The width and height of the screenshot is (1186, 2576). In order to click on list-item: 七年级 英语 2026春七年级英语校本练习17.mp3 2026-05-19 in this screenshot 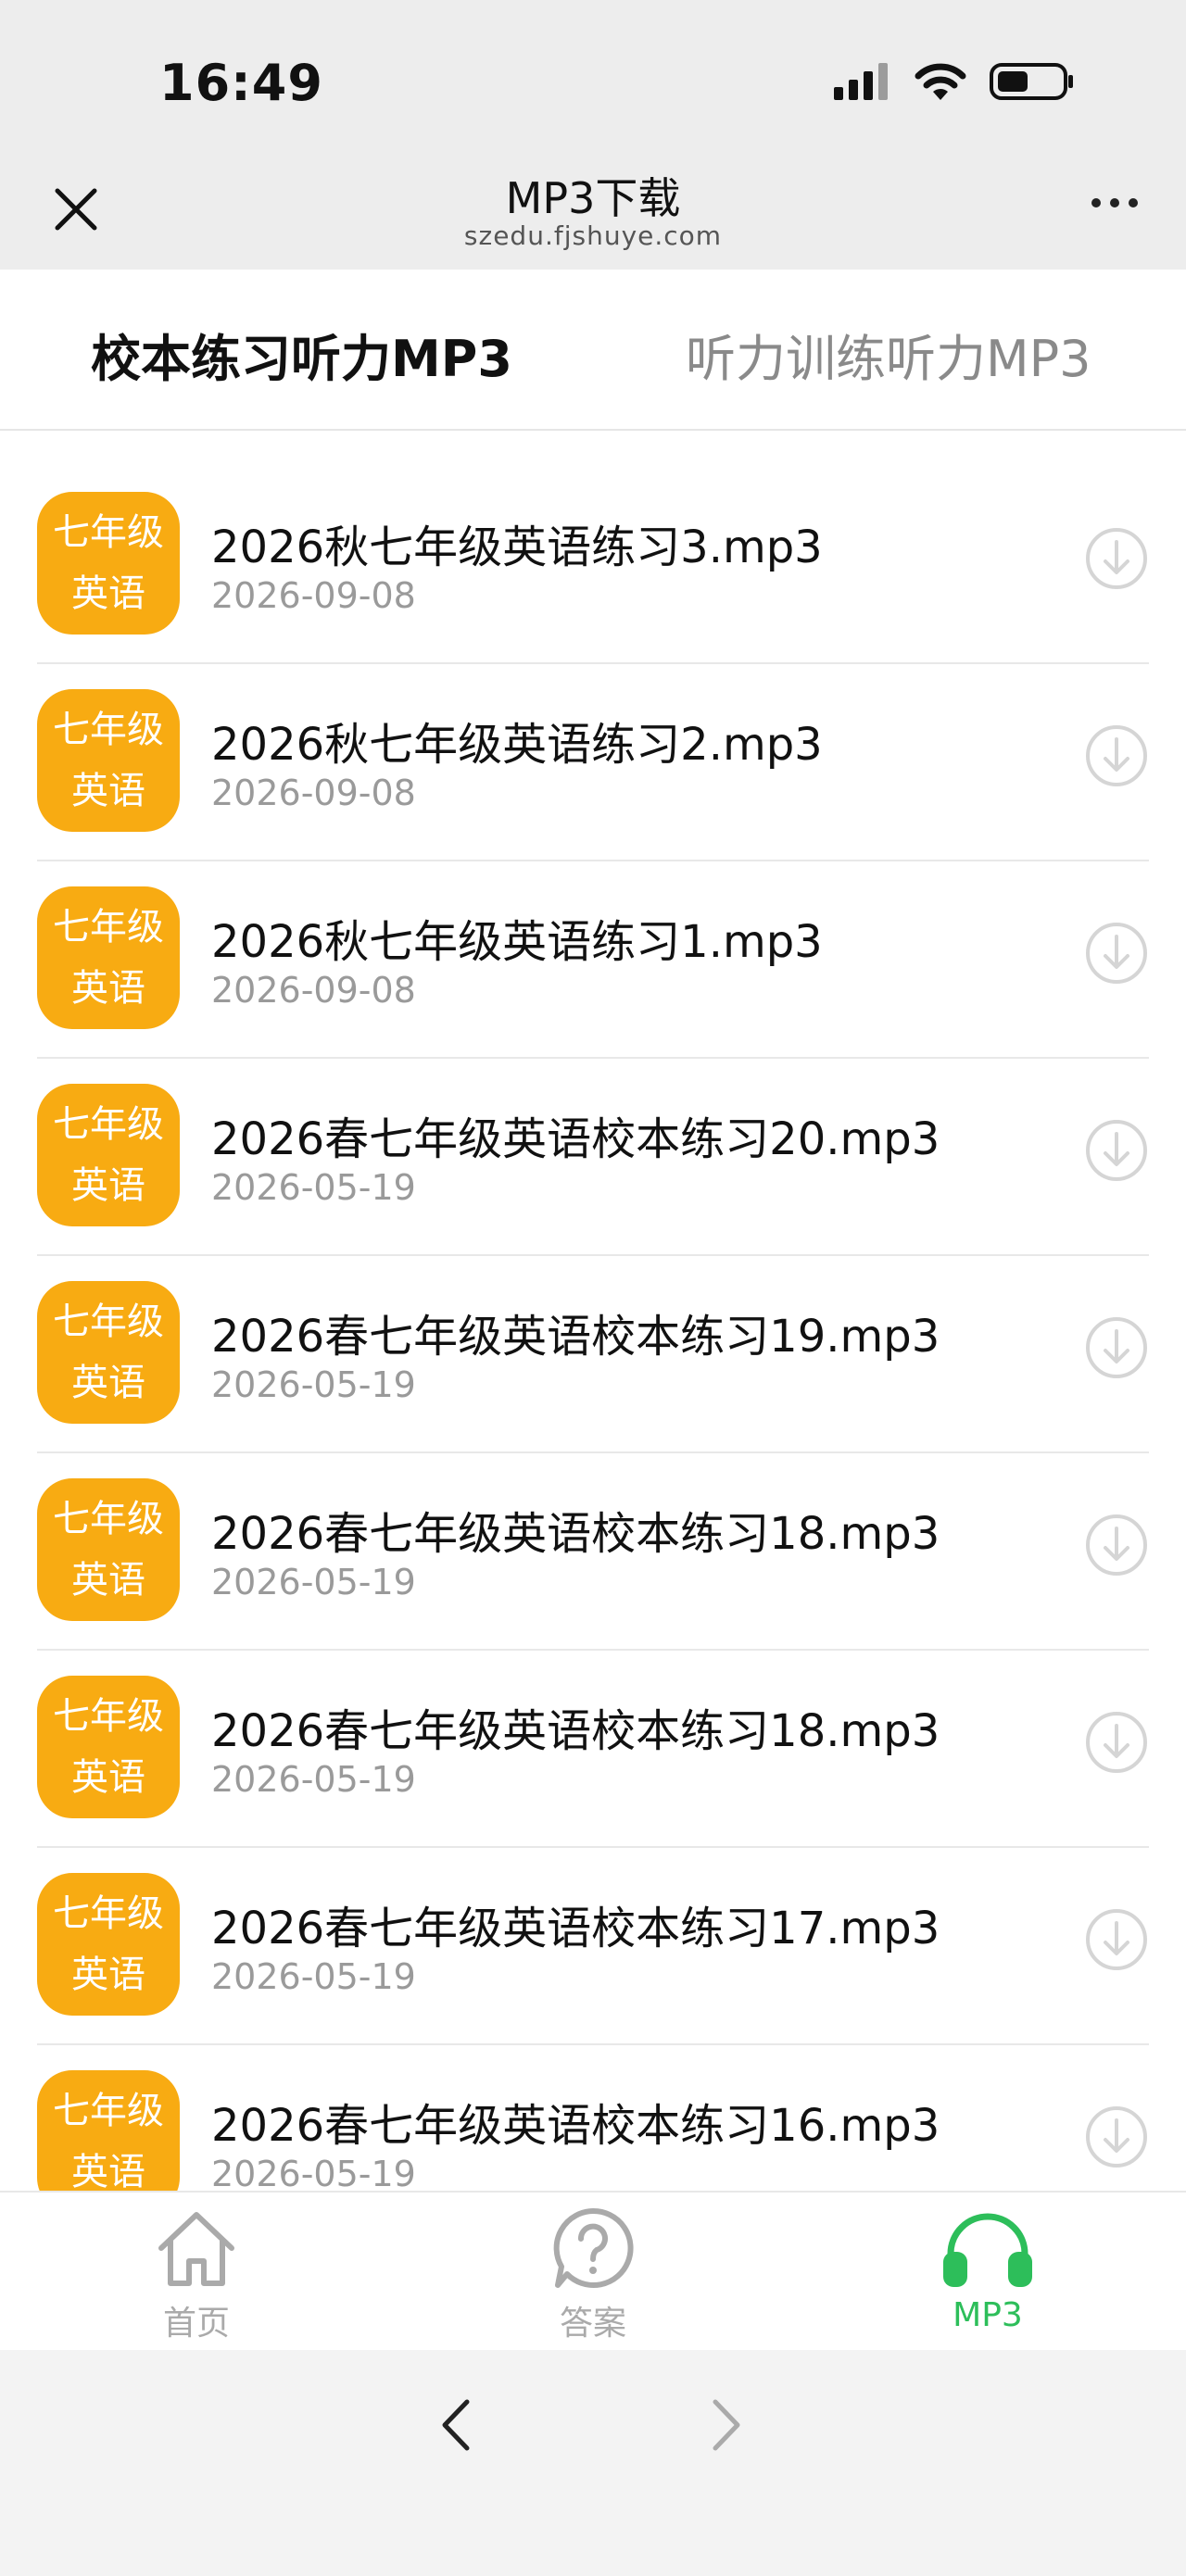, I will do `click(593, 1946)`.